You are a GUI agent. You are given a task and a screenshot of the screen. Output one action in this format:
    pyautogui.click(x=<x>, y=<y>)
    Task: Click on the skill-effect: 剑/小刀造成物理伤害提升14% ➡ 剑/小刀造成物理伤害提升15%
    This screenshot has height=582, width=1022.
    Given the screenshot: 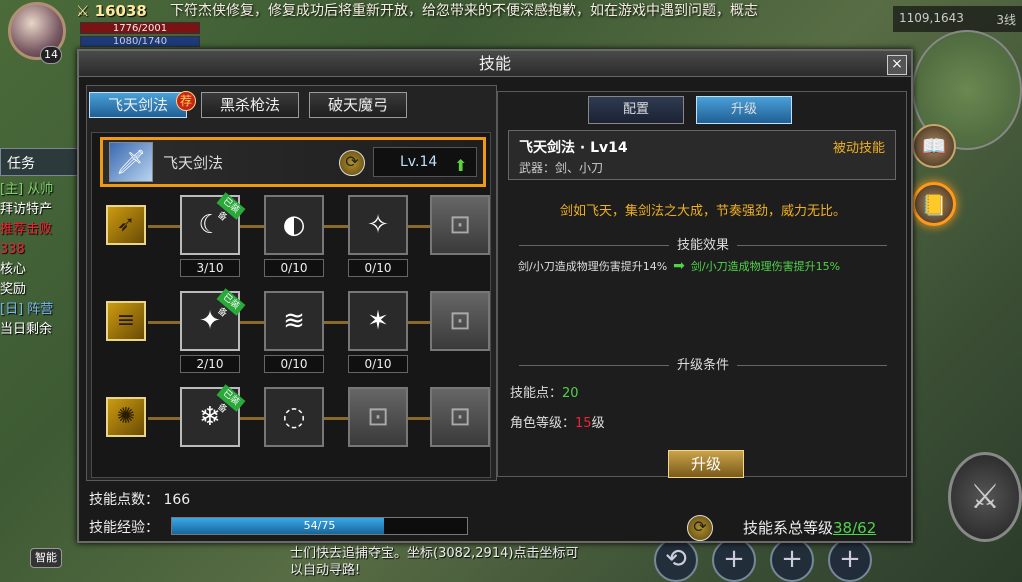 What is the action you would take?
    pyautogui.click(x=679, y=266)
    